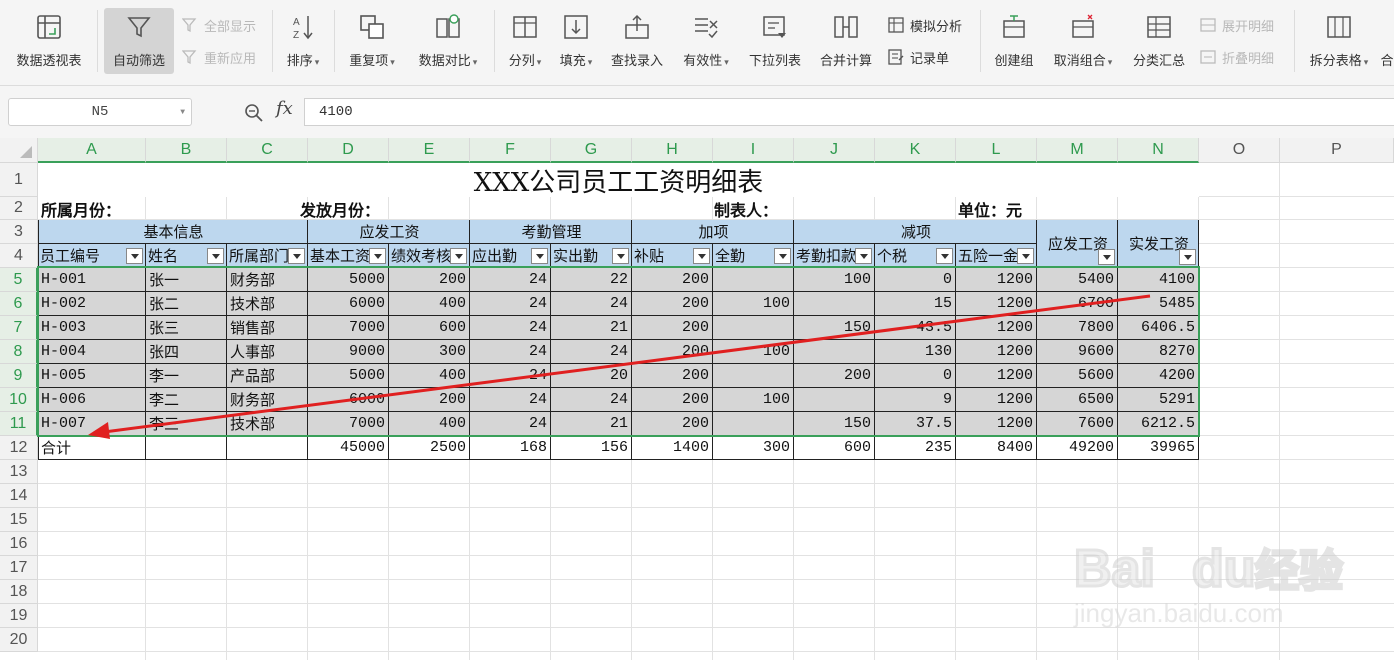  Describe the element at coordinates (218, 25) in the screenshot. I see `show-all-button: 全部显示` at that location.